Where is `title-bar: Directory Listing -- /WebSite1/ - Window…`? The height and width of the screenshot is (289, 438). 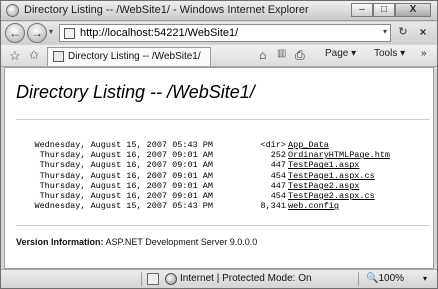 title-bar: Directory Listing -- /WebSite1/ - Window… is located at coordinates (219, 11).